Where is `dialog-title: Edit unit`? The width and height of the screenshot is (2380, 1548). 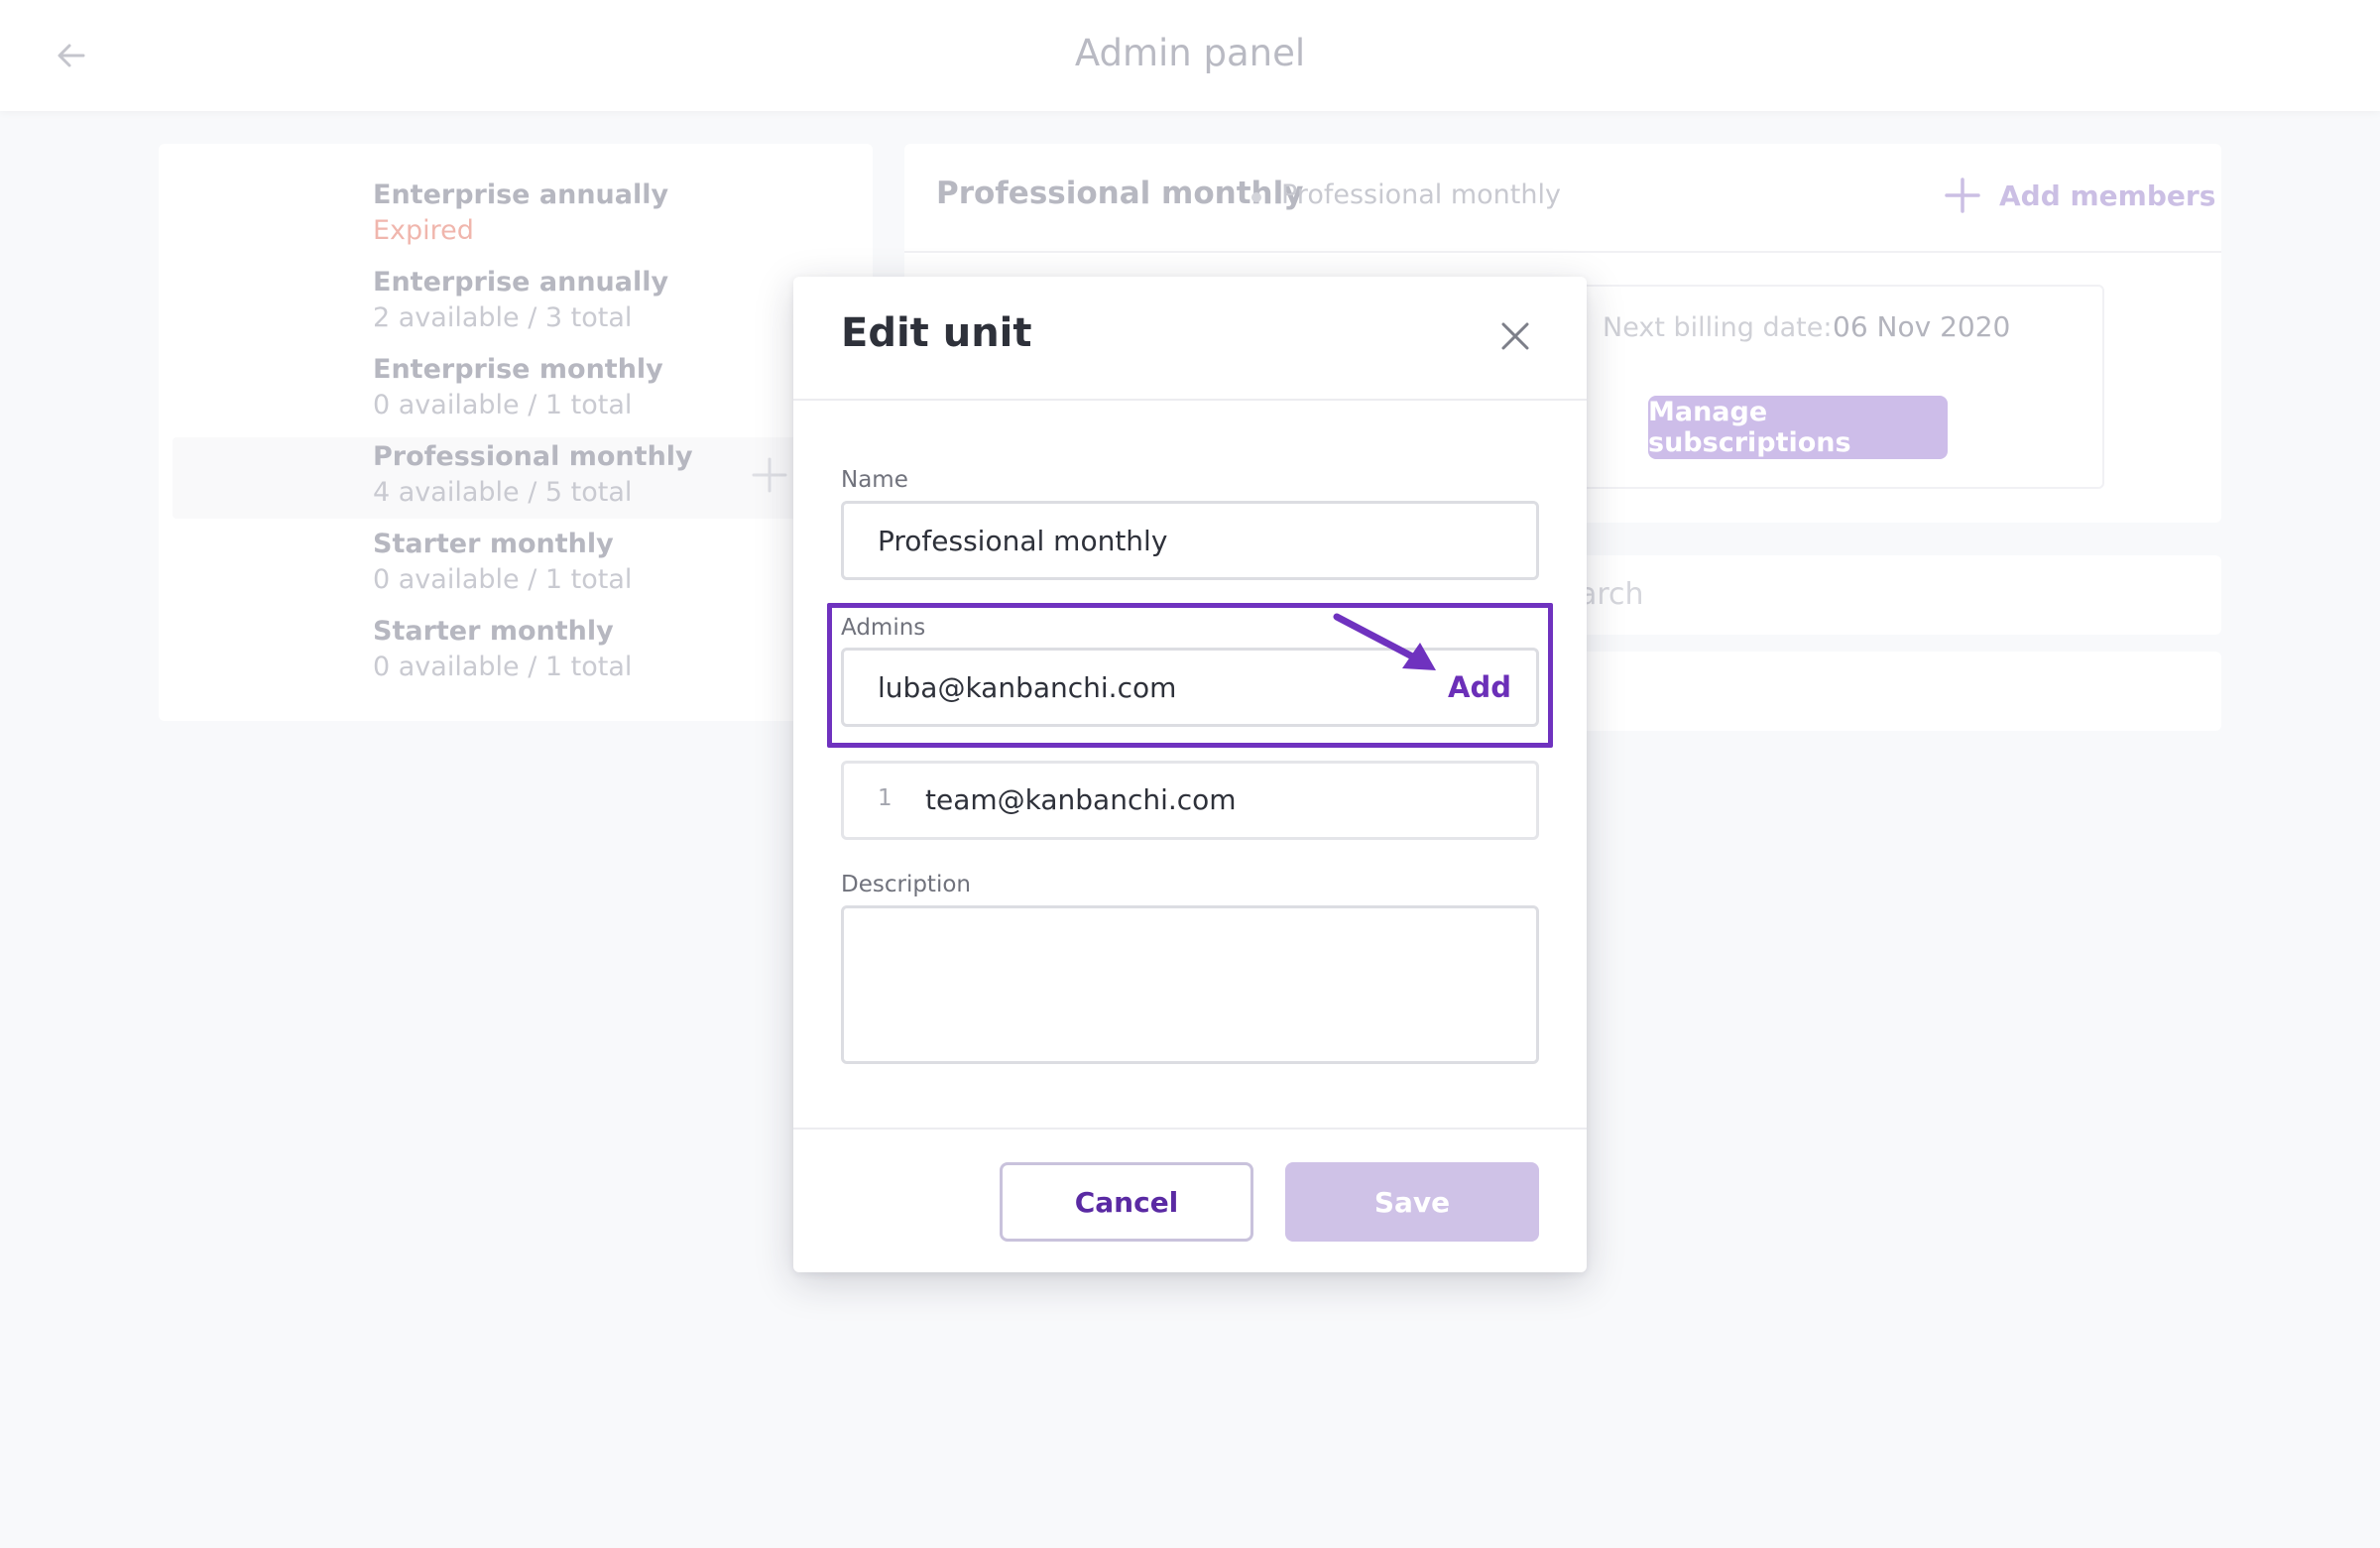
dialog-title: Edit unit is located at coordinates (936, 333).